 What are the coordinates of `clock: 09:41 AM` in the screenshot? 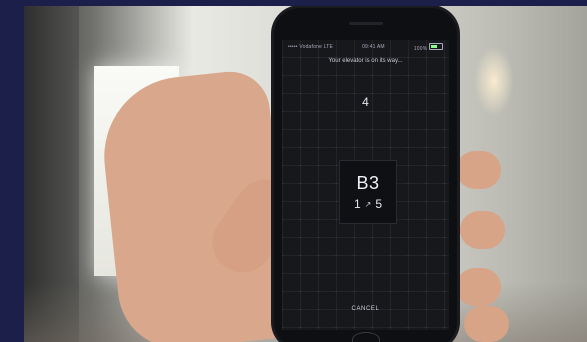 It's located at (373, 47).